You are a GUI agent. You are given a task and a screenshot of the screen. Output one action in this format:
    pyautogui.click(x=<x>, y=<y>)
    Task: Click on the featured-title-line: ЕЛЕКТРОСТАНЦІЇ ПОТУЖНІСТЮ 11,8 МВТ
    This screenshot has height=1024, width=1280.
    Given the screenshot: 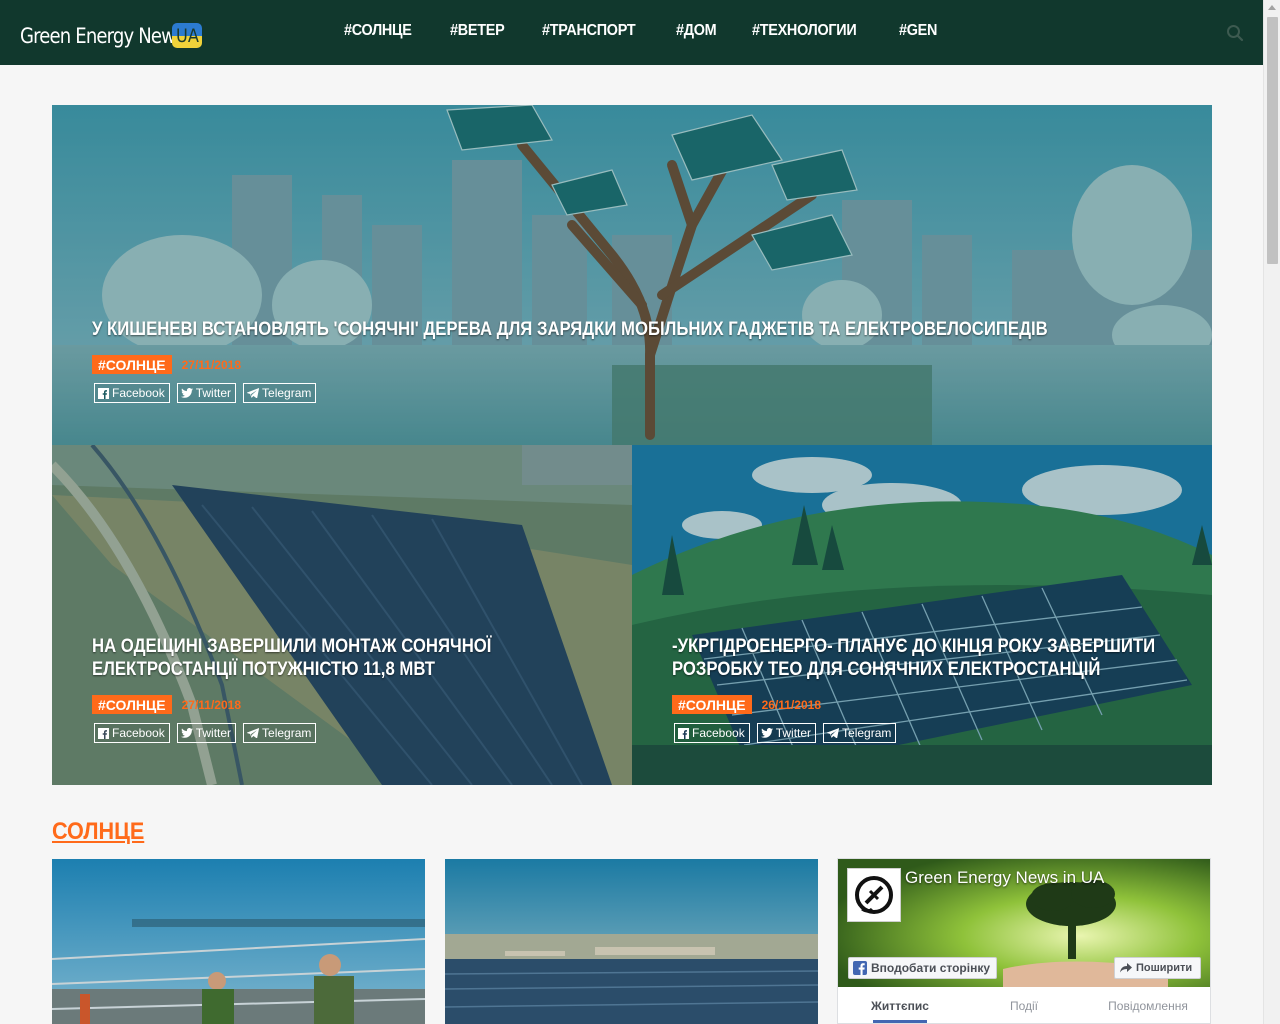 What is the action you would take?
    pyautogui.click(x=263, y=669)
    